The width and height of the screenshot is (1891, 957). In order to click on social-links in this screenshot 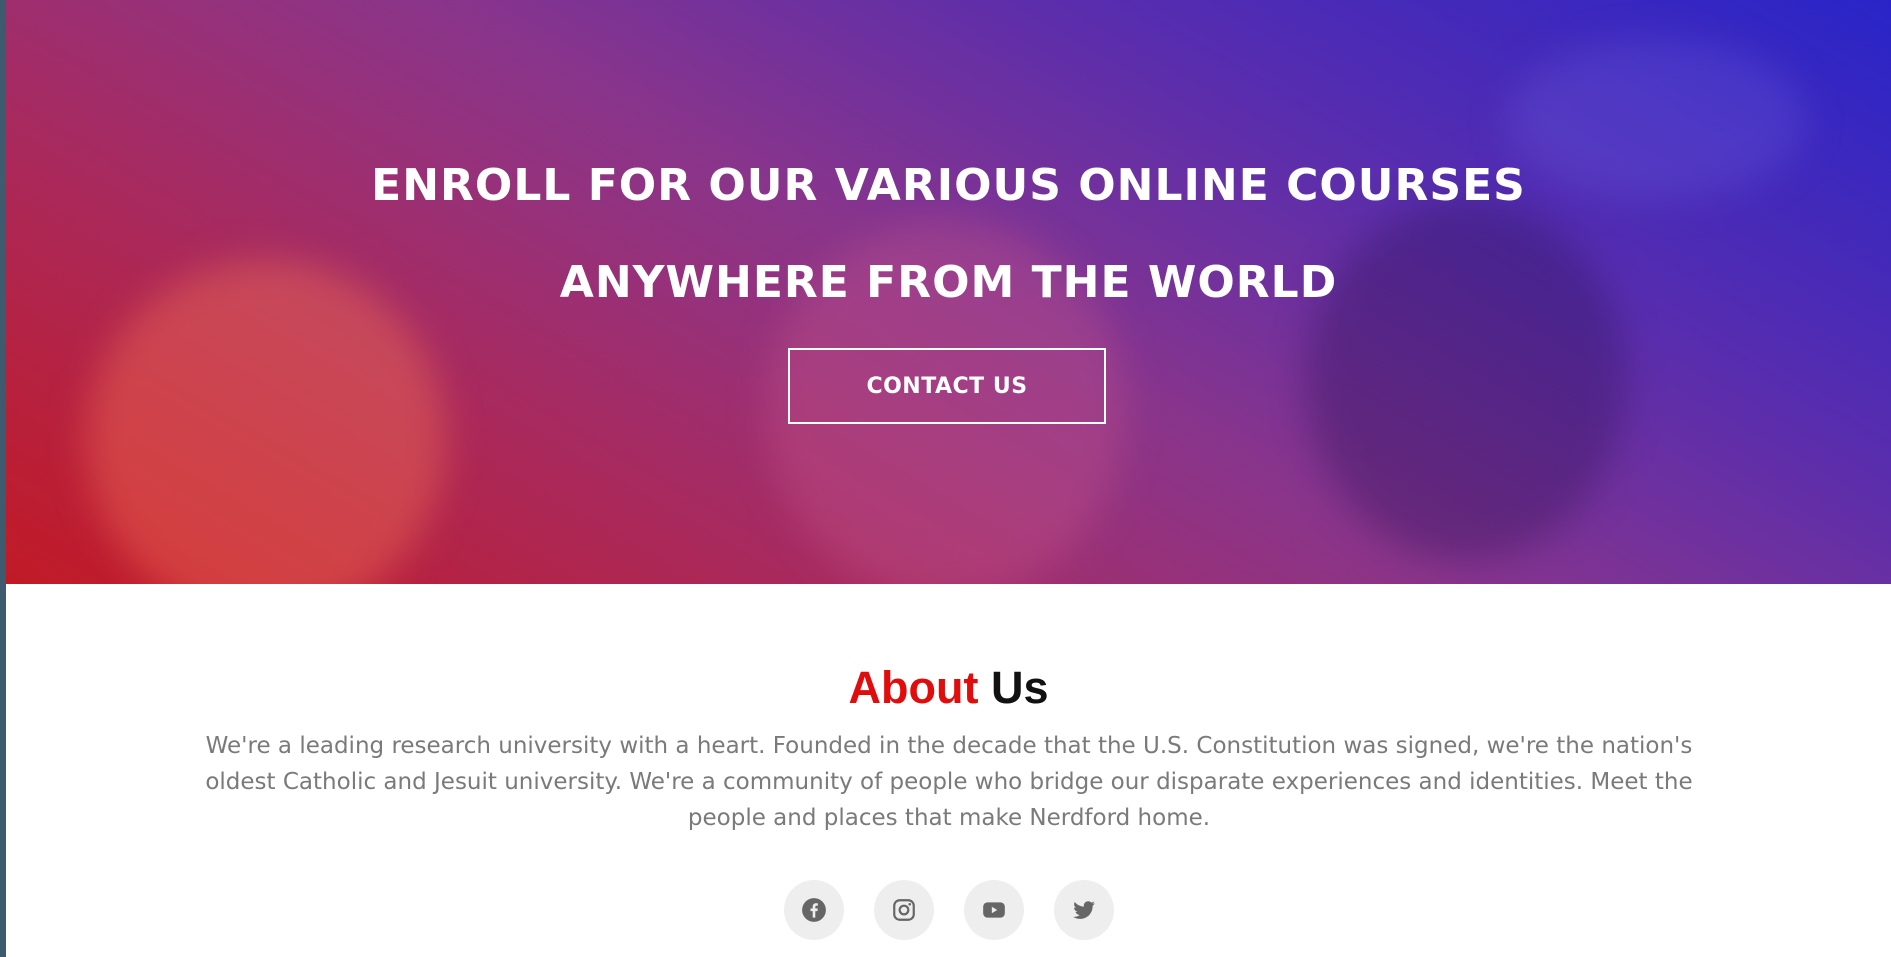, I will do `click(948, 910)`.